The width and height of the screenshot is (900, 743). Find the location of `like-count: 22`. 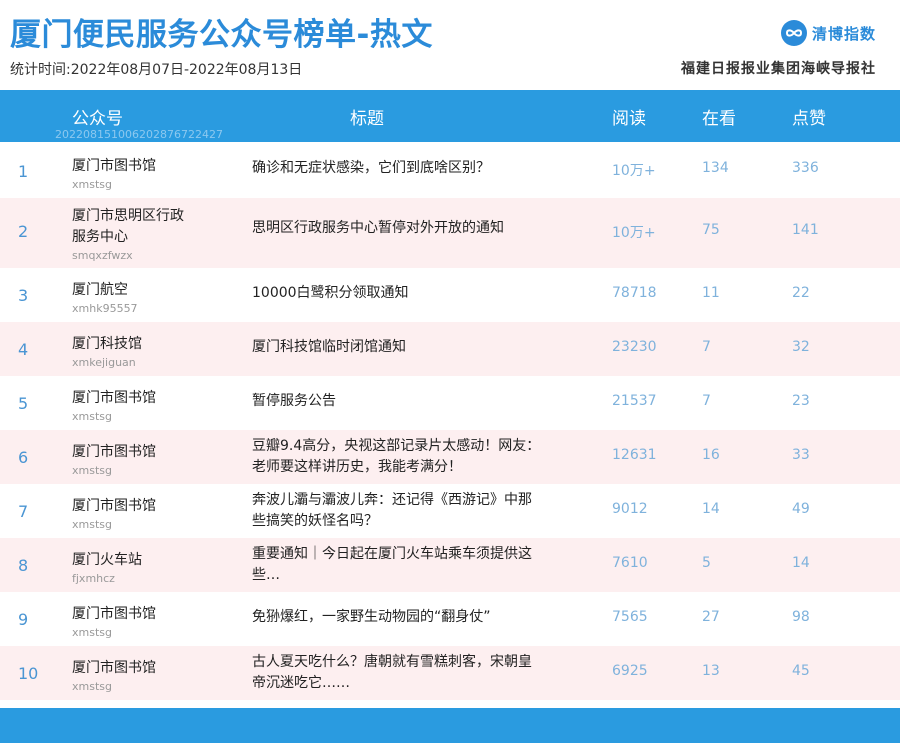

like-count: 22 is located at coordinates (801, 293).